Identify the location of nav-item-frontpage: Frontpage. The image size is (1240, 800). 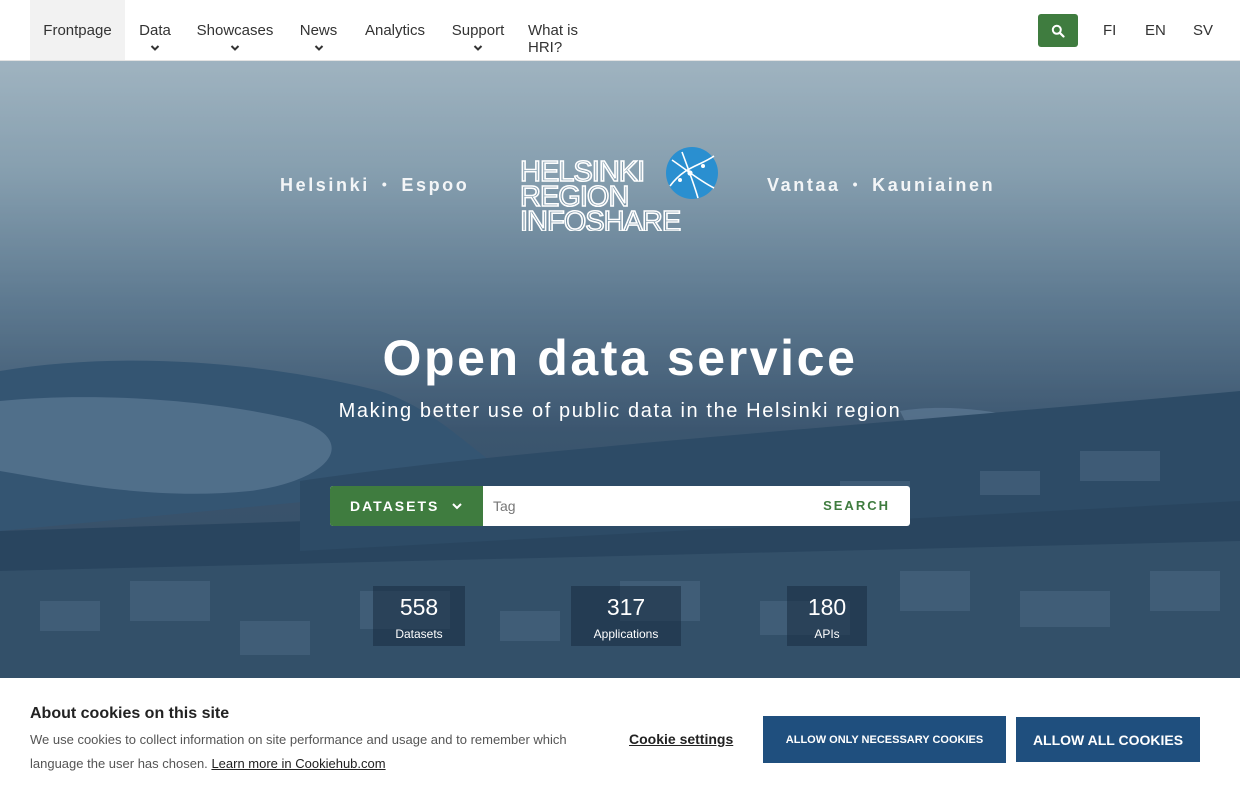
(77, 30).